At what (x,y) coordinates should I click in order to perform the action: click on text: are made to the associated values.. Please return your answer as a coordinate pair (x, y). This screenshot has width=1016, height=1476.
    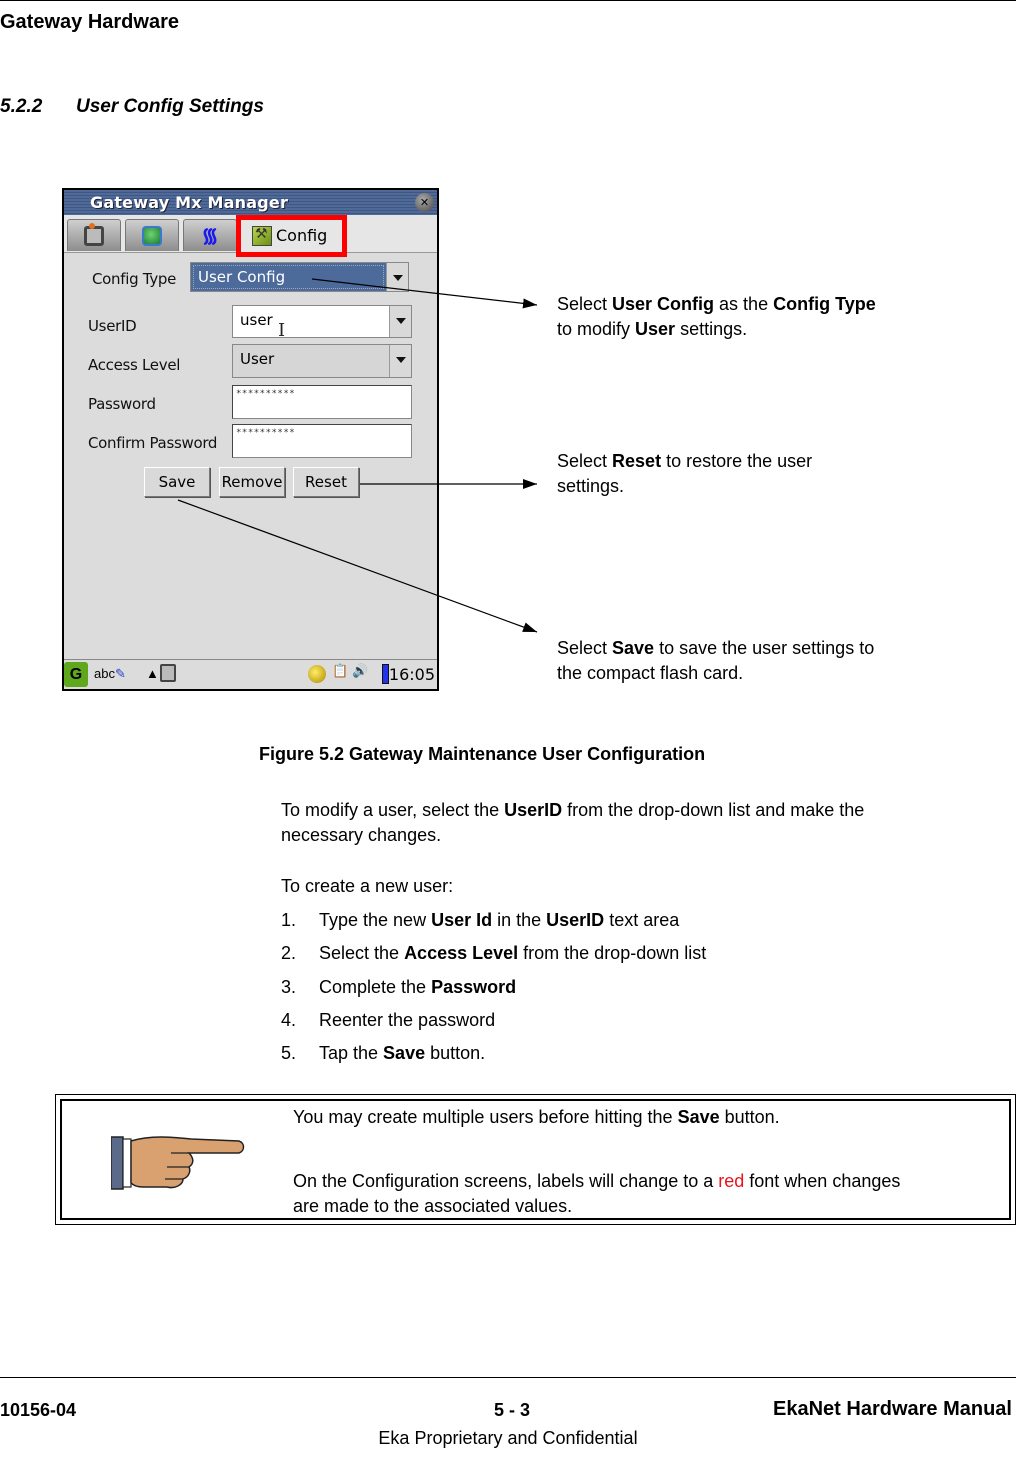
    Looking at the image, I should click on (433, 1206).